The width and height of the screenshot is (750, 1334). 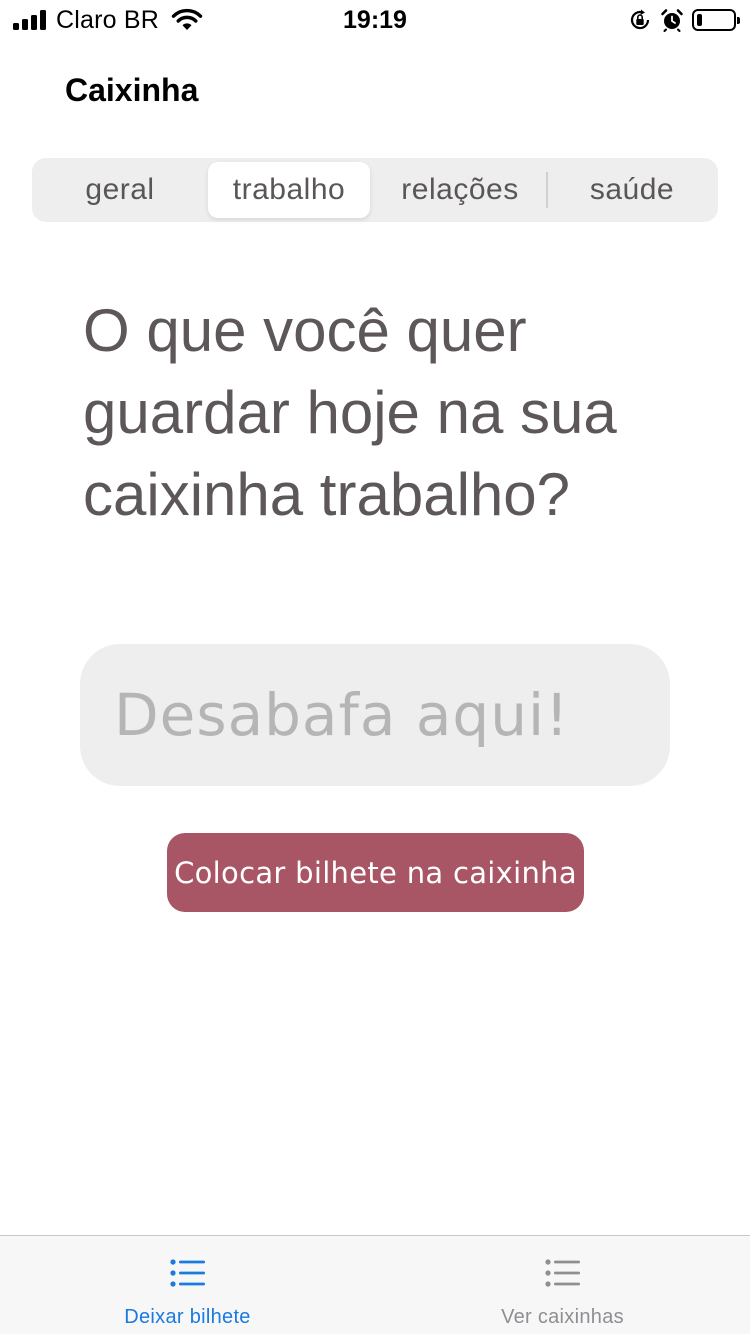 What do you see at coordinates (375, 872) in the screenshot?
I see `submit-note-button: Colocar bilhete na caixinha` at bounding box center [375, 872].